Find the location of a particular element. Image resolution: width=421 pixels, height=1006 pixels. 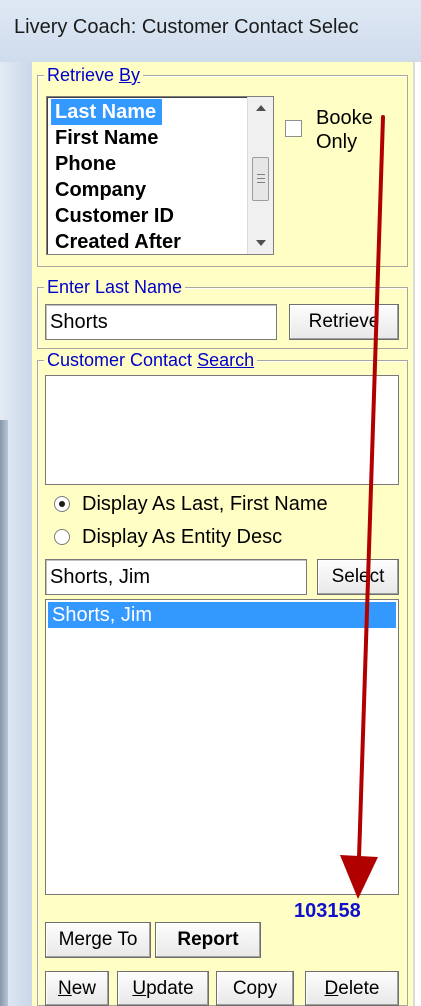

select-name-input: Shorts, Jim is located at coordinates (176, 577).